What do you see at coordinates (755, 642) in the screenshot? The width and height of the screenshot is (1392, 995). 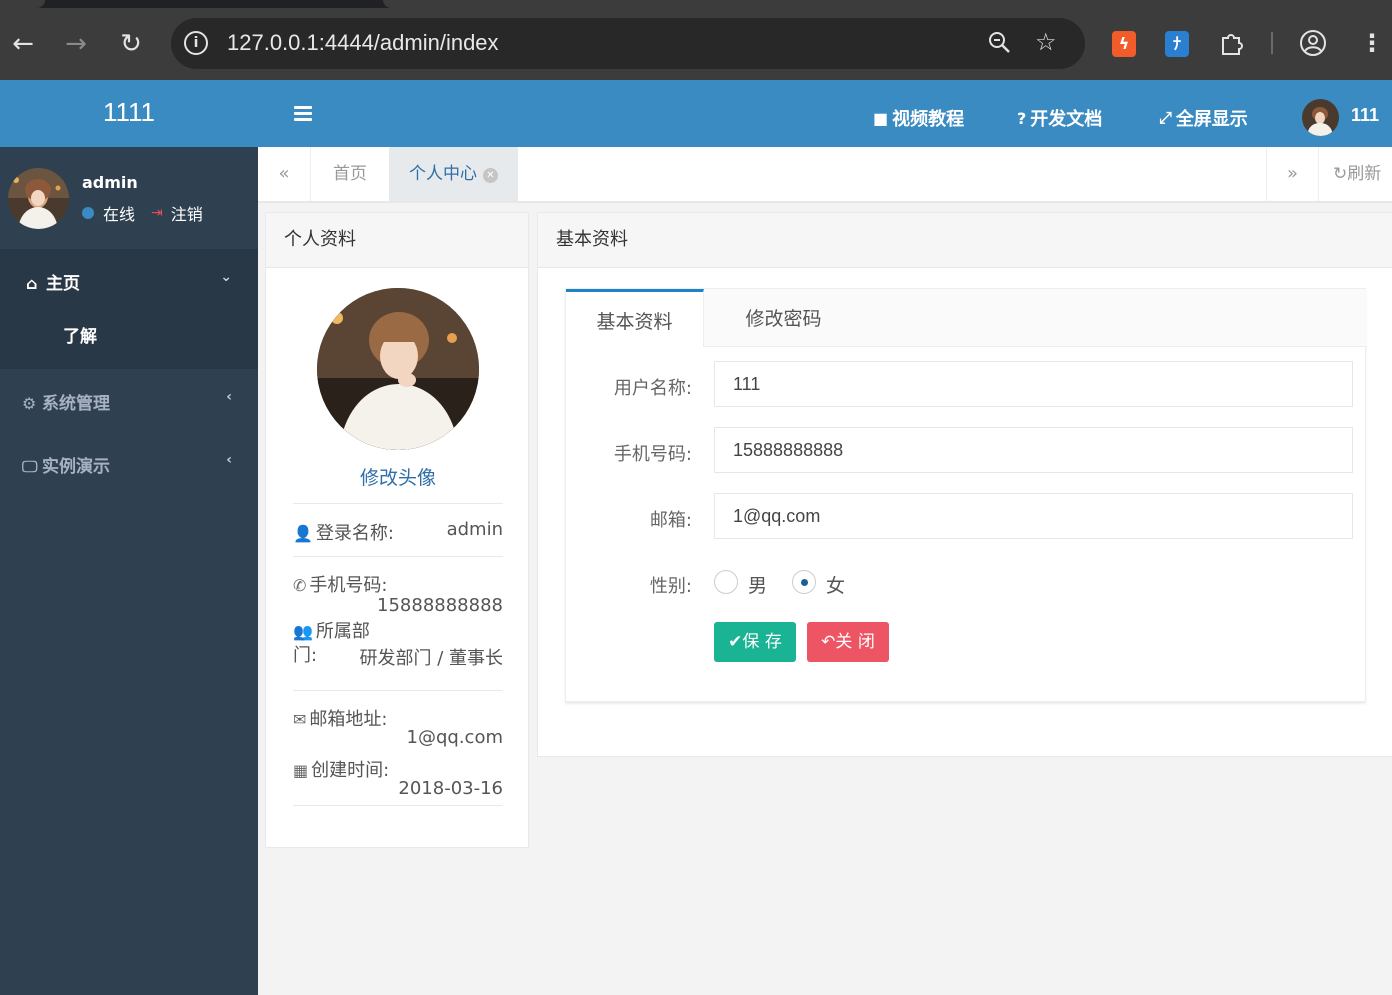 I see `save-button: ✔保 存` at bounding box center [755, 642].